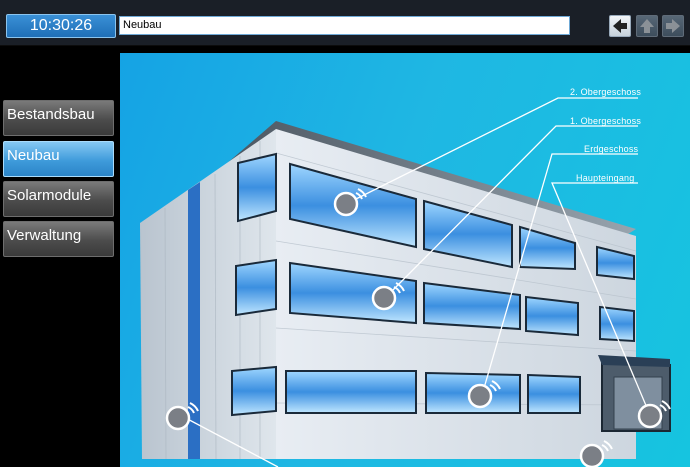 The height and width of the screenshot is (467, 690). Describe the element at coordinates (388, 295) in the screenshot. I see `hotspot-1-obergeschoss` at that location.